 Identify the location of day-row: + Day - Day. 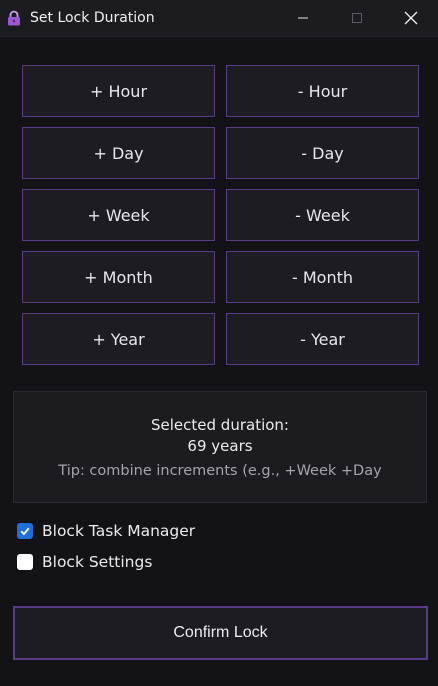
(220, 153).